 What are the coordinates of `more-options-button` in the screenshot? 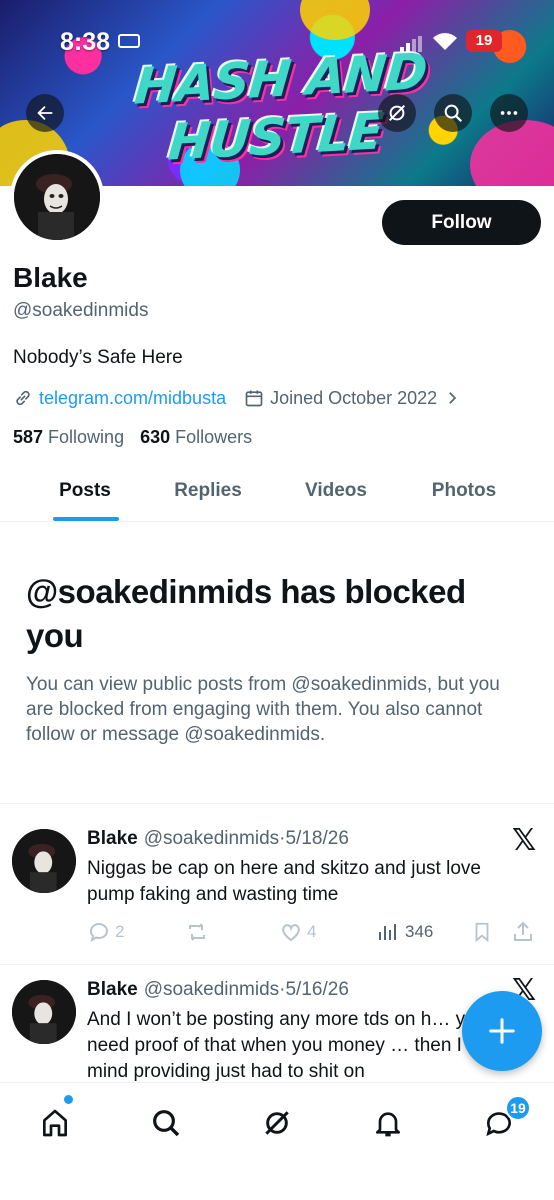 It's located at (509, 113).